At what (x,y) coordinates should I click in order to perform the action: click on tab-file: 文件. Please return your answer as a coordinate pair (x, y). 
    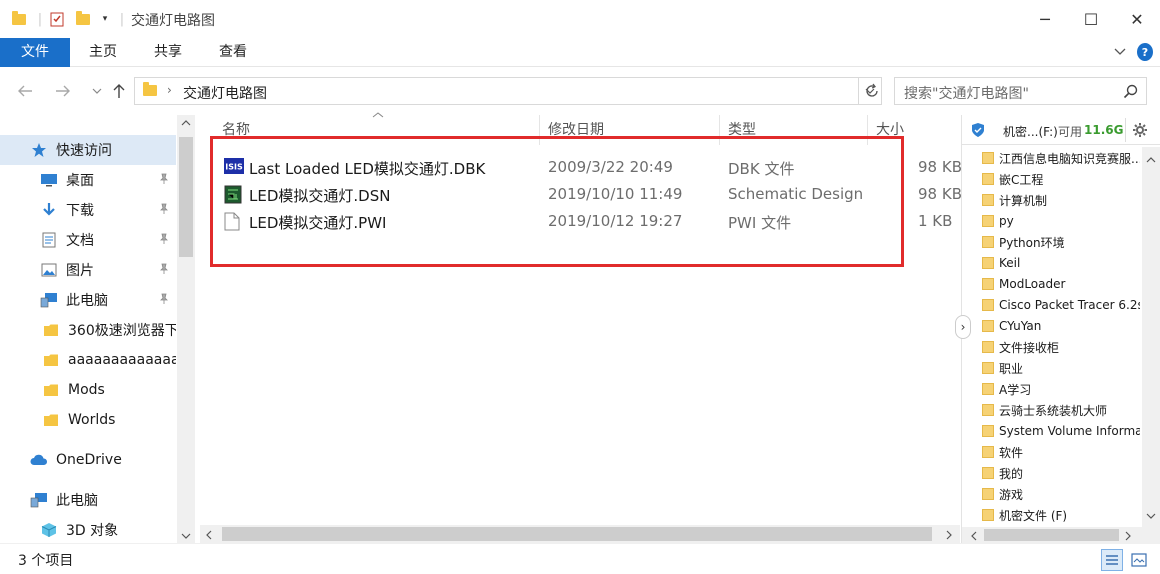
    Looking at the image, I should click on (35, 52).